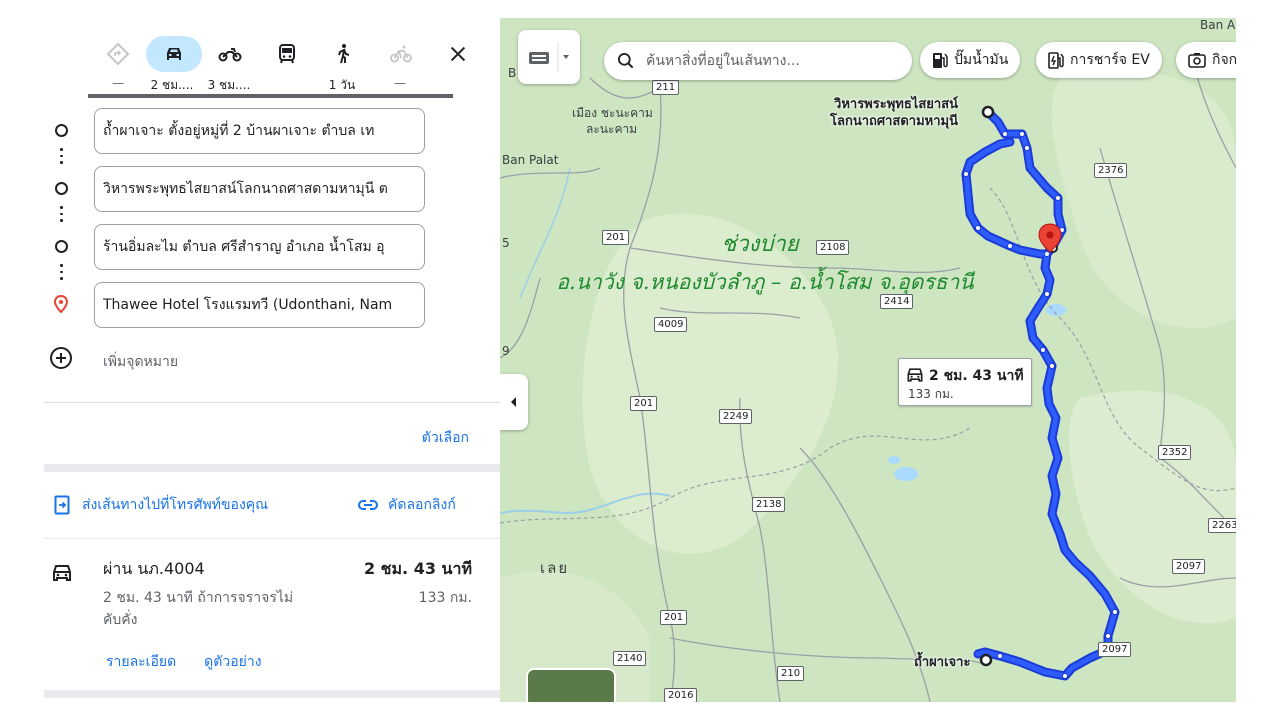 Image resolution: width=1280 pixels, height=720 pixels. What do you see at coordinates (666, 87) in the screenshot?
I see `road-shield: 211` at bounding box center [666, 87].